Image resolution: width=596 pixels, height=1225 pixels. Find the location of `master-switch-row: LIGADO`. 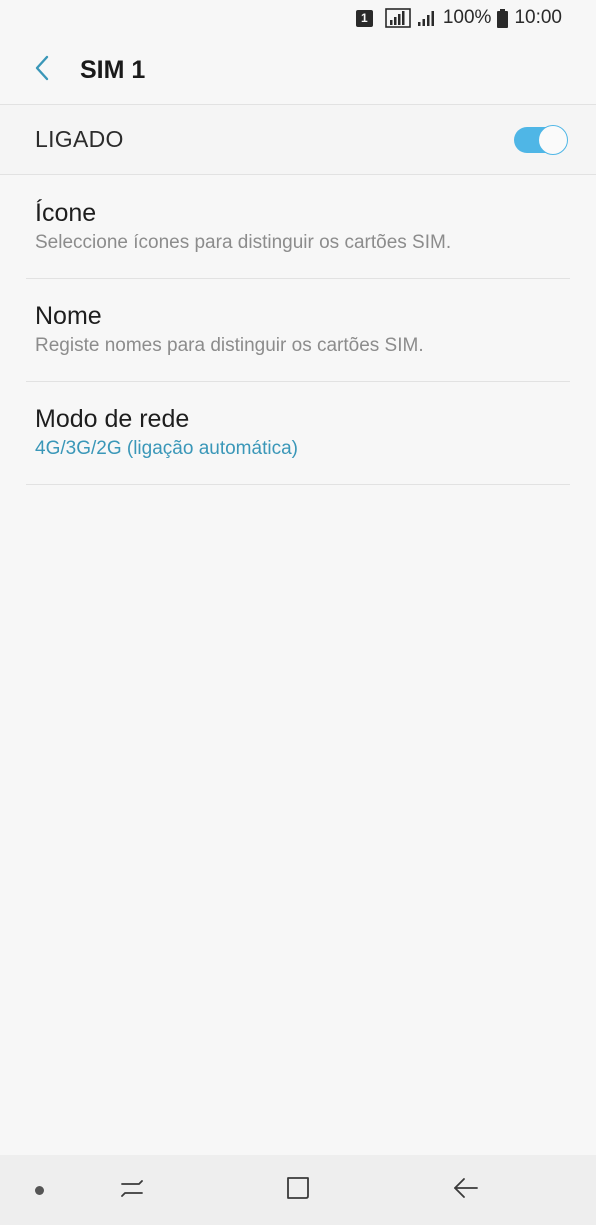

master-switch-row: LIGADO is located at coordinates (298, 140).